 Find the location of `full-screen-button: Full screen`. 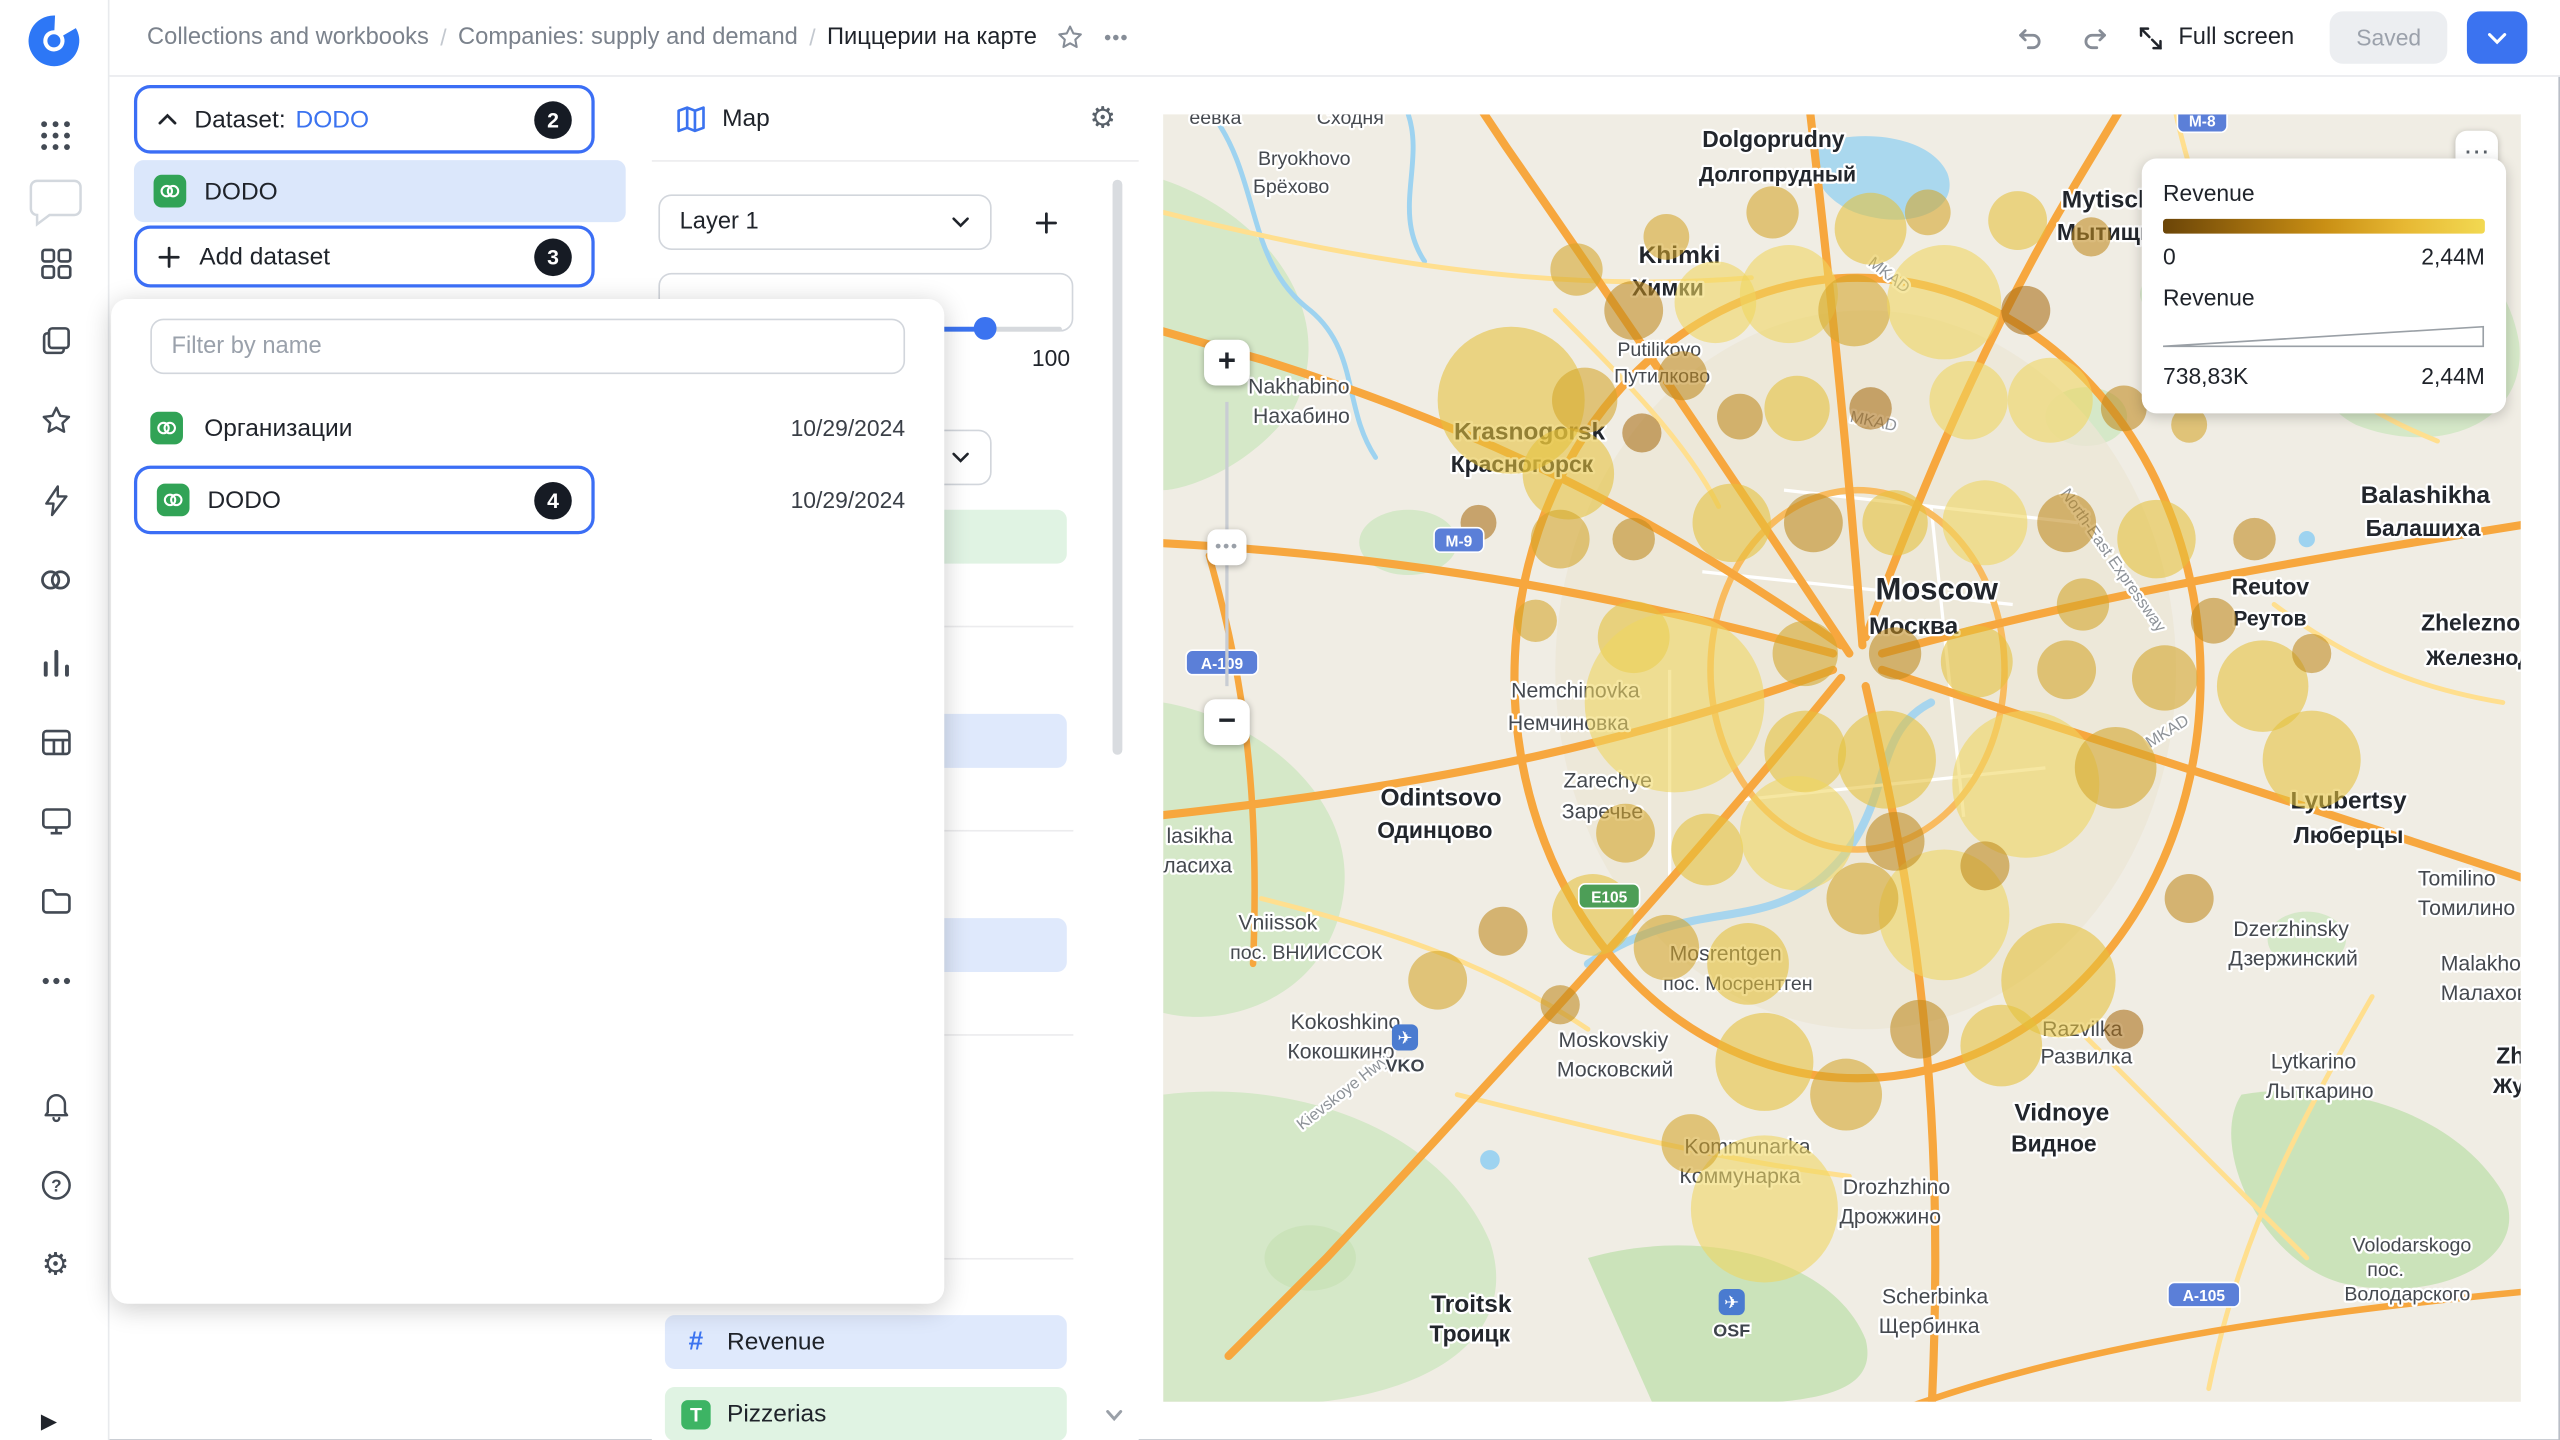

full-screen-button: Full screen is located at coordinates (2215, 38).